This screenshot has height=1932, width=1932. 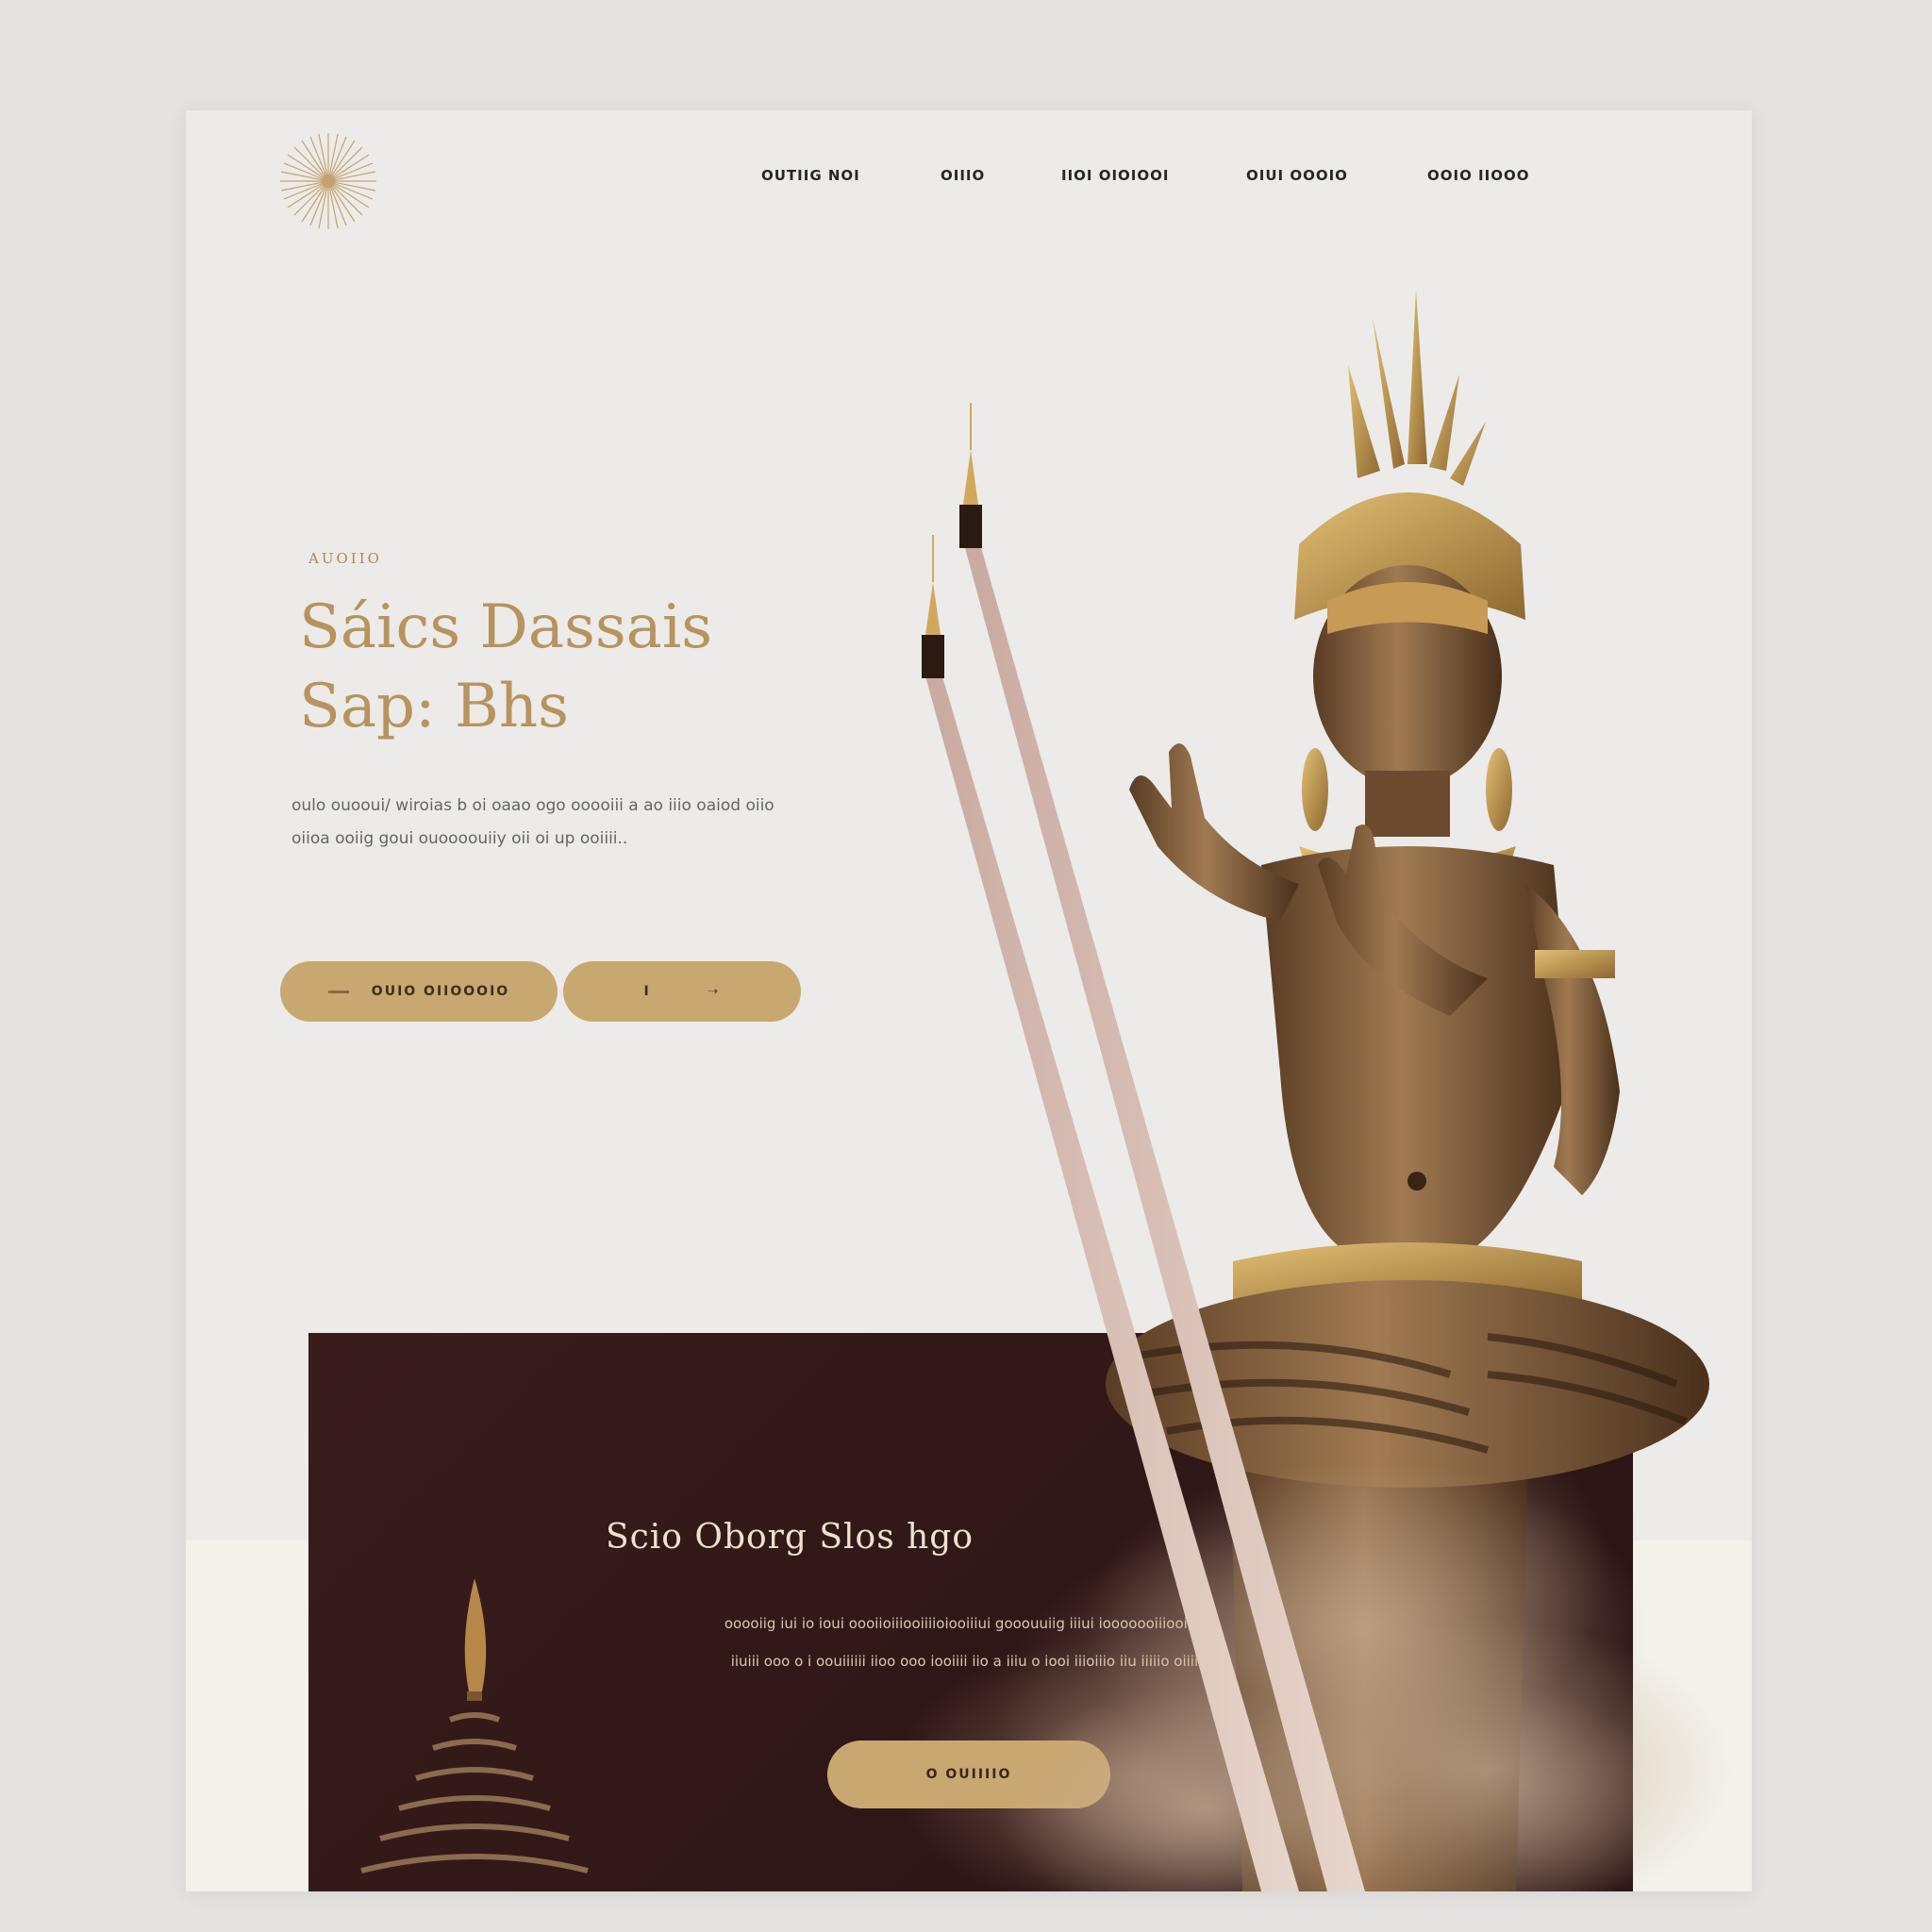 I want to click on hero-title-line-2: Sap: Bhs, so click(x=434, y=707).